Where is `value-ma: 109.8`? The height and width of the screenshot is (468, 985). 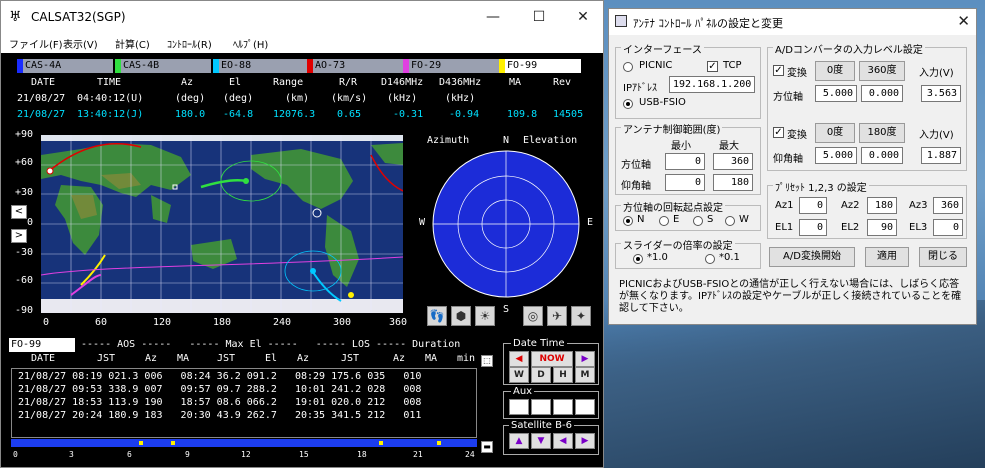
value-ma: 109.8 is located at coordinates (522, 114).